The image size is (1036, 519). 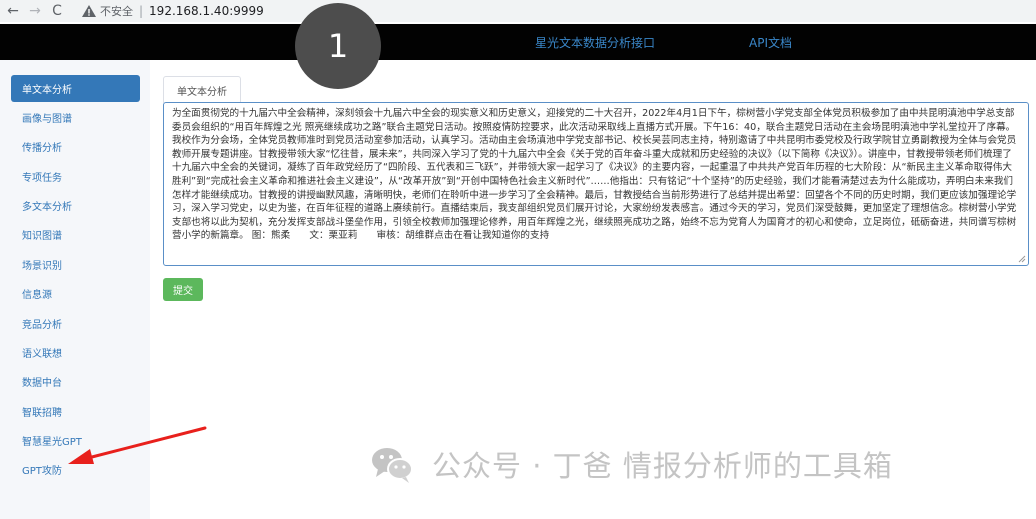 I want to click on wechat-icon, so click(x=392, y=465).